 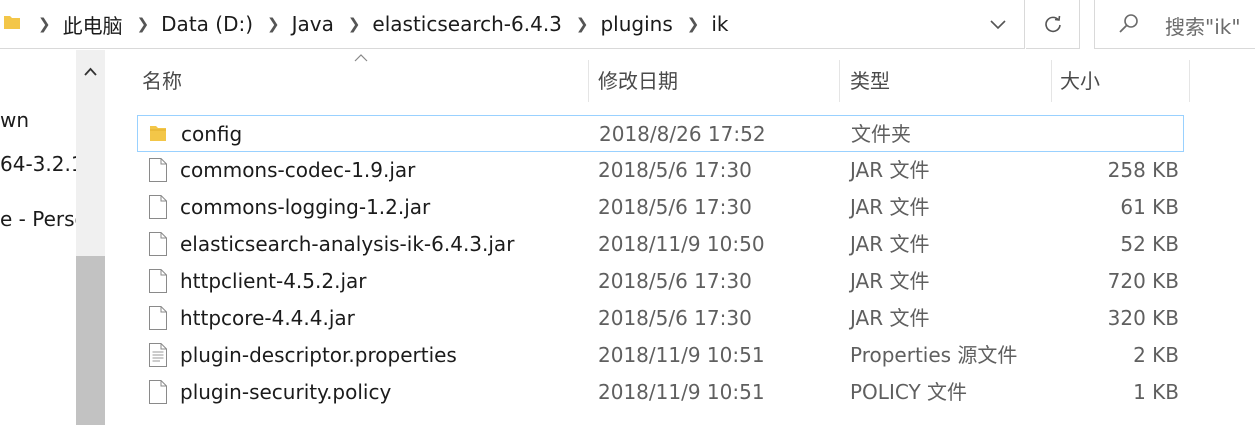 What do you see at coordinates (716, 76) in the screenshot?
I see `column-header-modified: 修改日期` at bounding box center [716, 76].